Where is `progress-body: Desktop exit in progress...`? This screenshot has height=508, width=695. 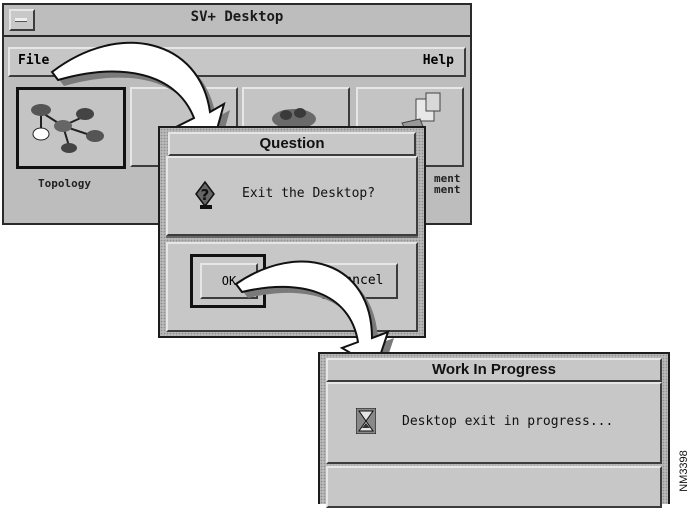
progress-body: Desktop exit in progress... is located at coordinates (494, 423).